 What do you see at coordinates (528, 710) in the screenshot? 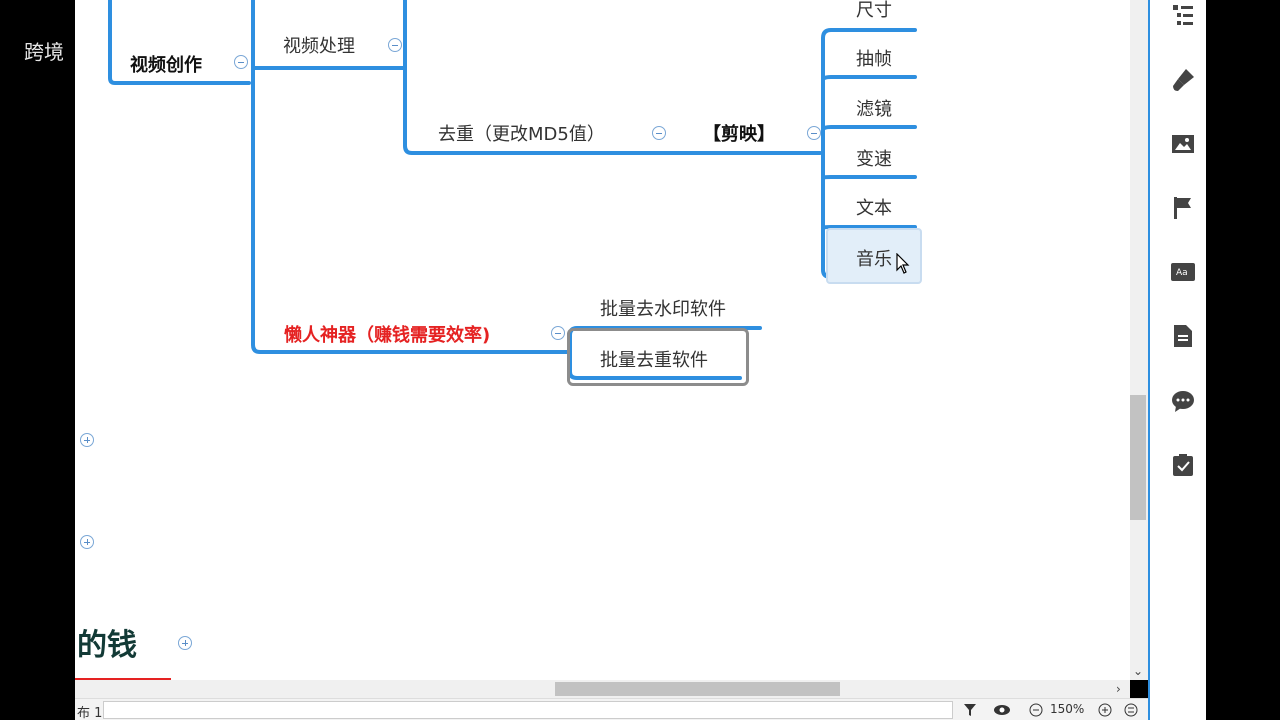
I see `sheet-tabs-area` at bounding box center [528, 710].